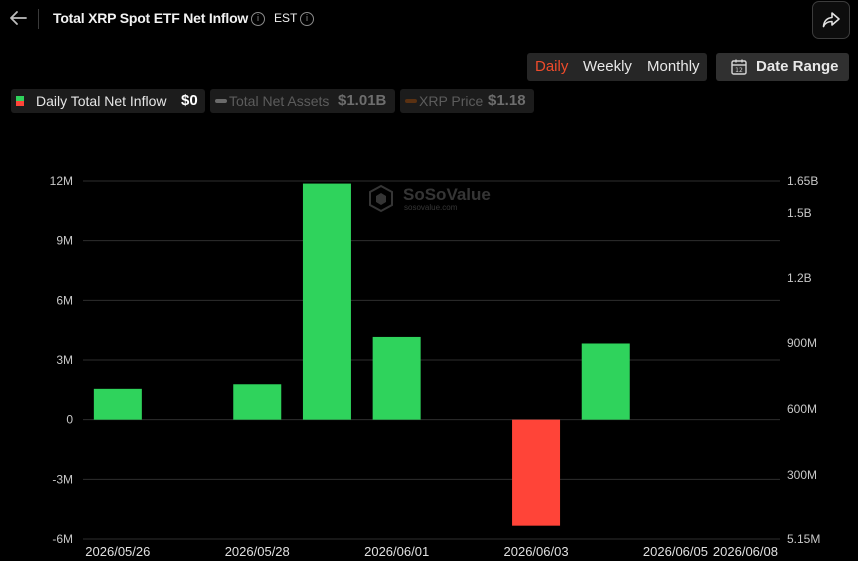 The width and height of the screenshot is (858, 561). What do you see at coordinates (431, 207) in the screenshot?
I see `watermark-site: sosovalue.com` at bounding box center [431, 207].